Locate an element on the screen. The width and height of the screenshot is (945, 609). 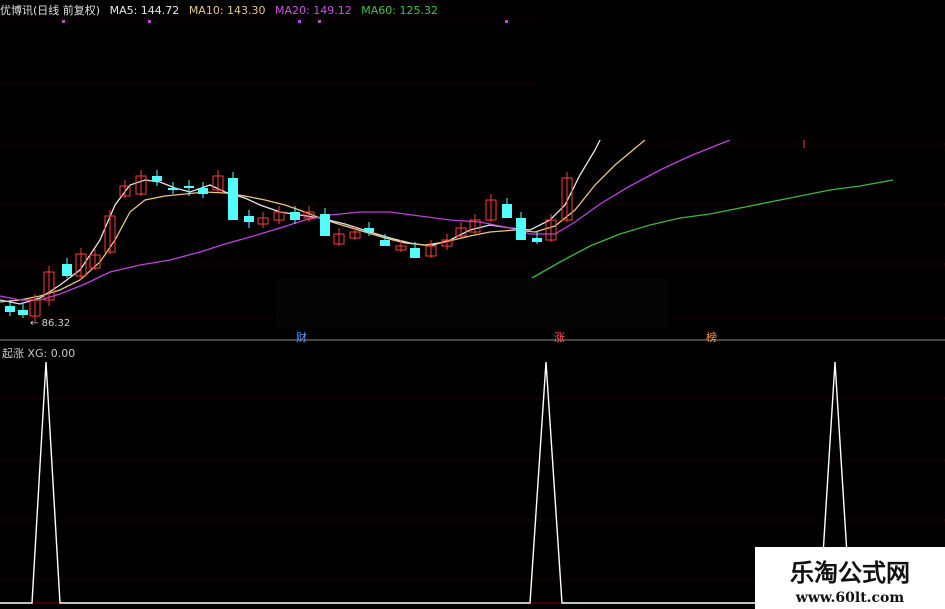
low-price-arrow-icon: ← is located at coordinates (34, 323).